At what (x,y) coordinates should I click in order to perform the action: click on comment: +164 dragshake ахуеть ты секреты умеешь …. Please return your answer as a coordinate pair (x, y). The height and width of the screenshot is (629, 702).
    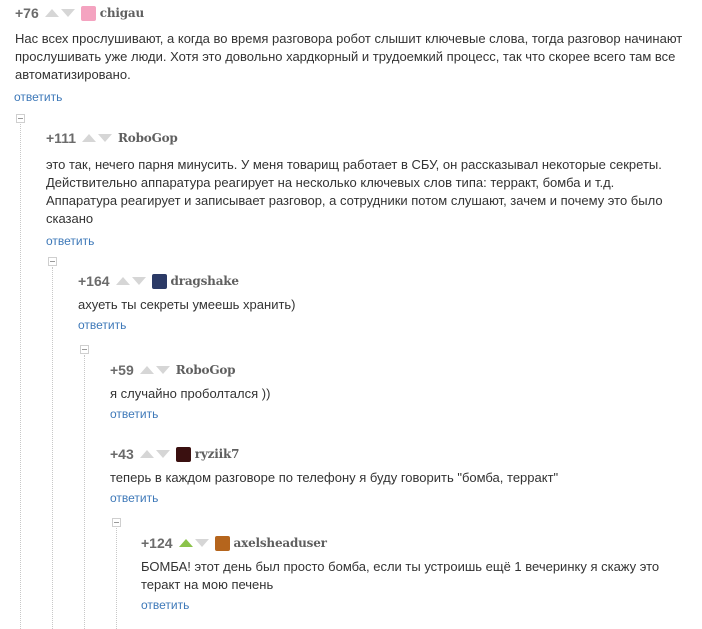
    Looking at the image, I should click on (378, 303).